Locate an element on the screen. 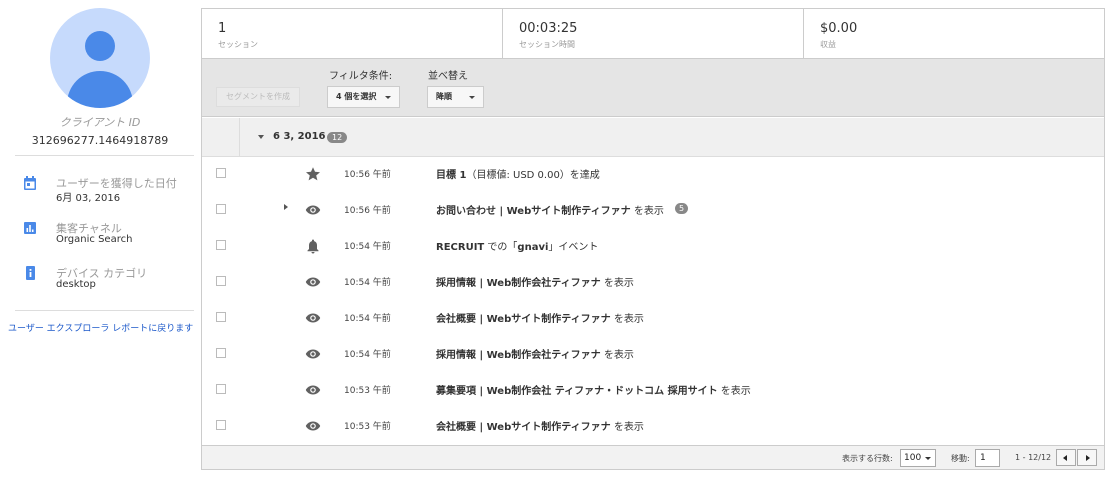 The image size is (1108, 477). date-group-date: 6 3, 2016 is located at coordinates (299, 136).